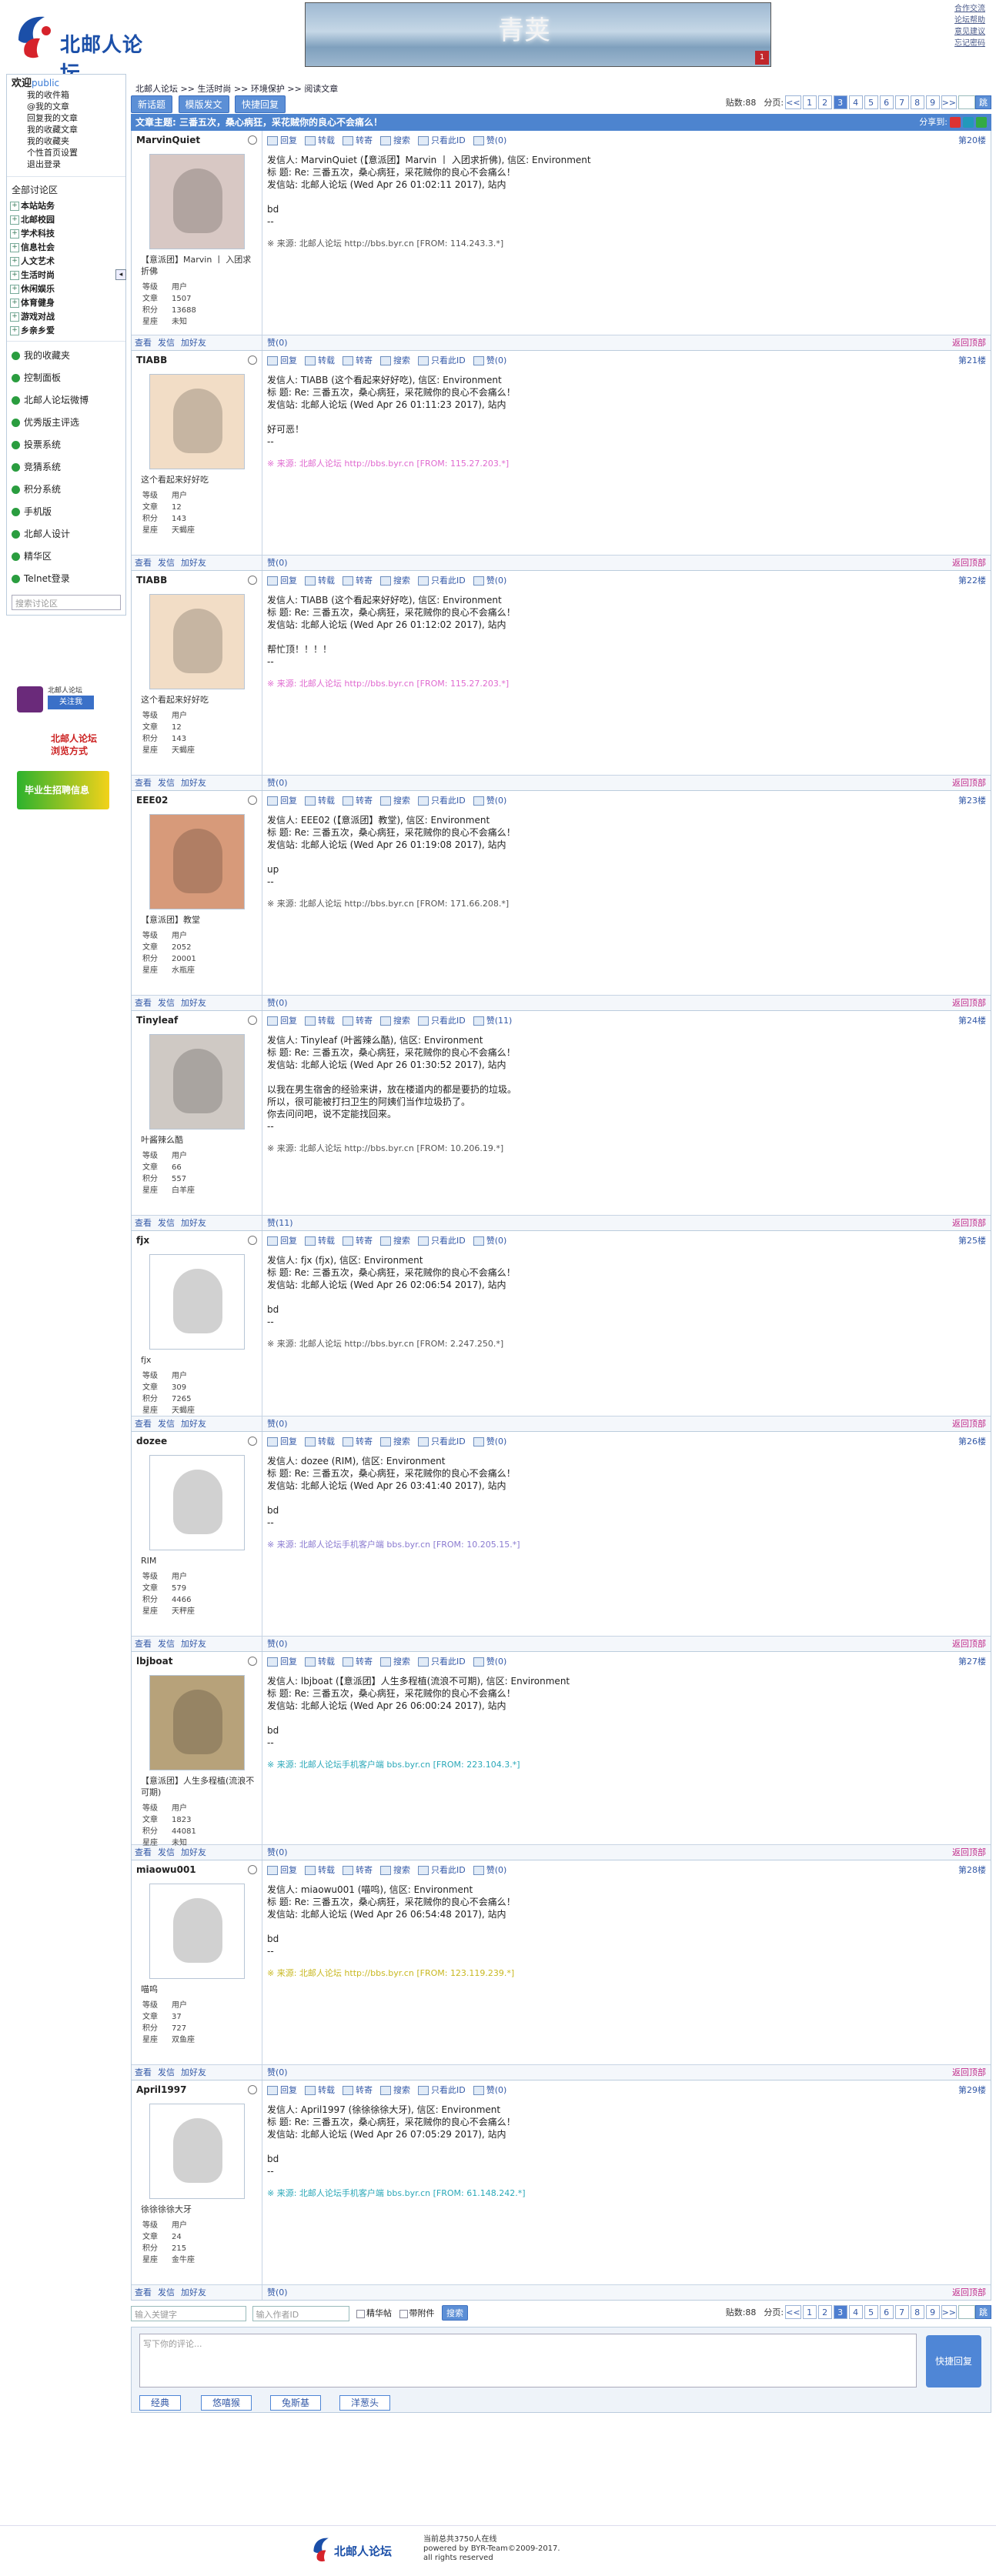  I want to click on template-post-button: 模版发文, so click(203, 104).